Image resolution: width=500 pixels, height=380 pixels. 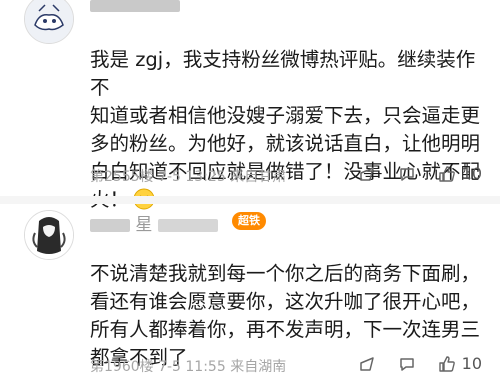 What do you see at coordinates (188, 367) in the screenshot?
I see `comment-meta: 第1960楼 7-5 11:55 来自湖南` at bounding box center [188, 367].